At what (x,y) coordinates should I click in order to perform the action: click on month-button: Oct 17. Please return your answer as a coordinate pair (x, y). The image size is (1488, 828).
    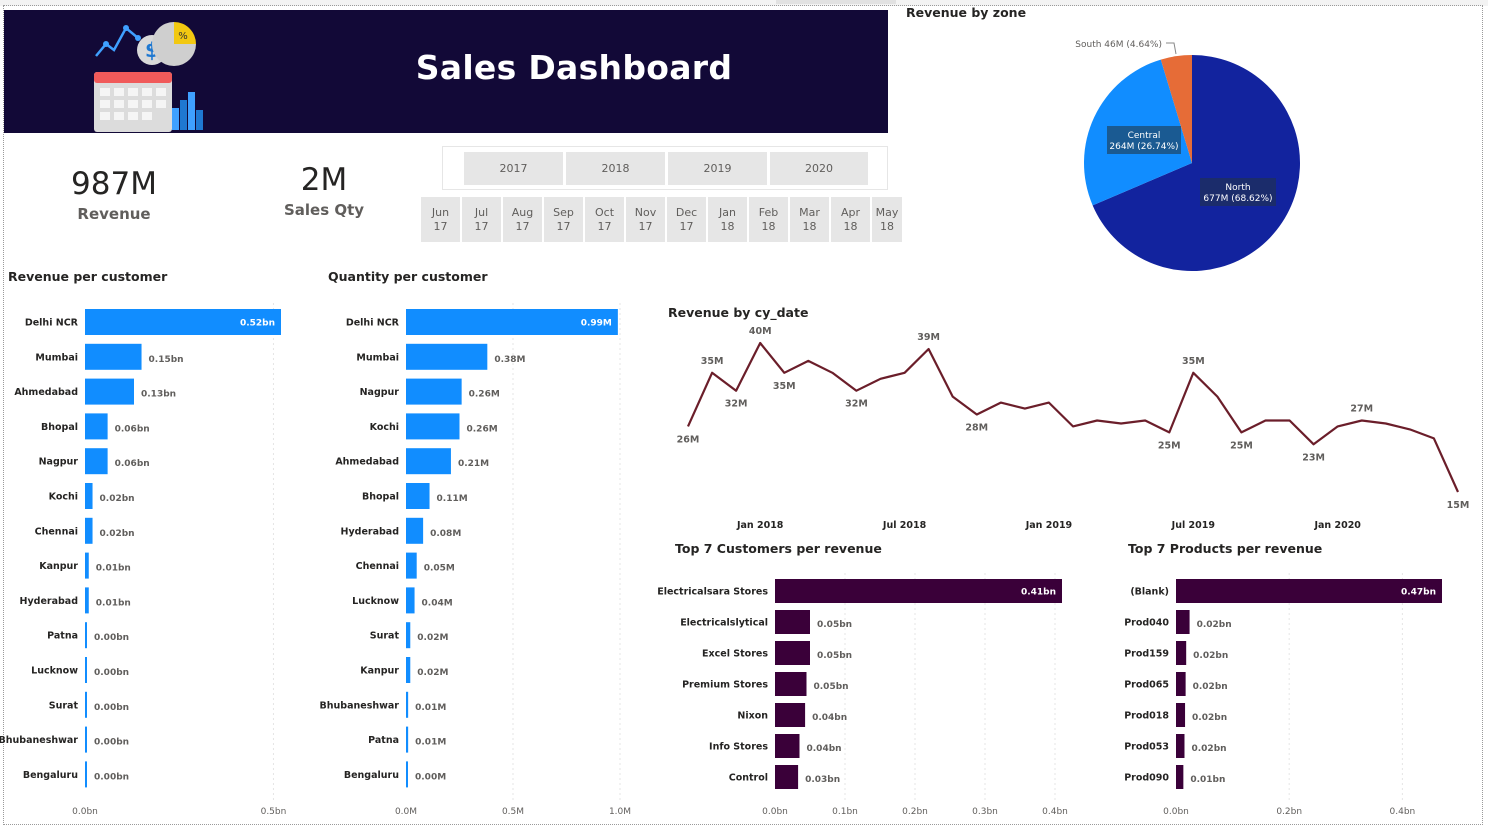
    Looking at the image, I should click on (604, 219).